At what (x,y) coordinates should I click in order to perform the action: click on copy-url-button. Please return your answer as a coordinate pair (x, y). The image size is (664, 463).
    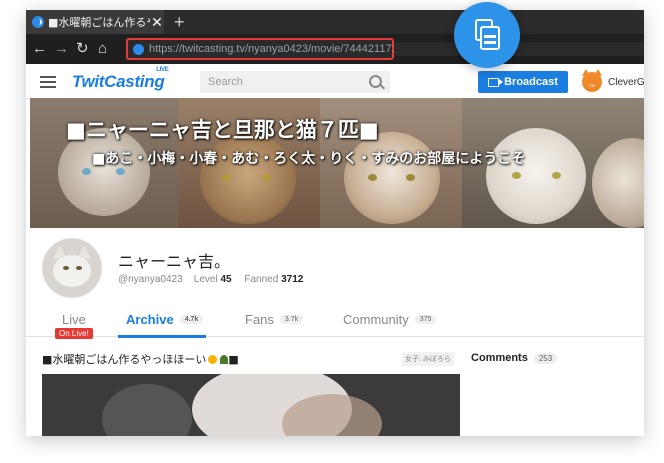
    Looking at the image, I should click on (487, 35).